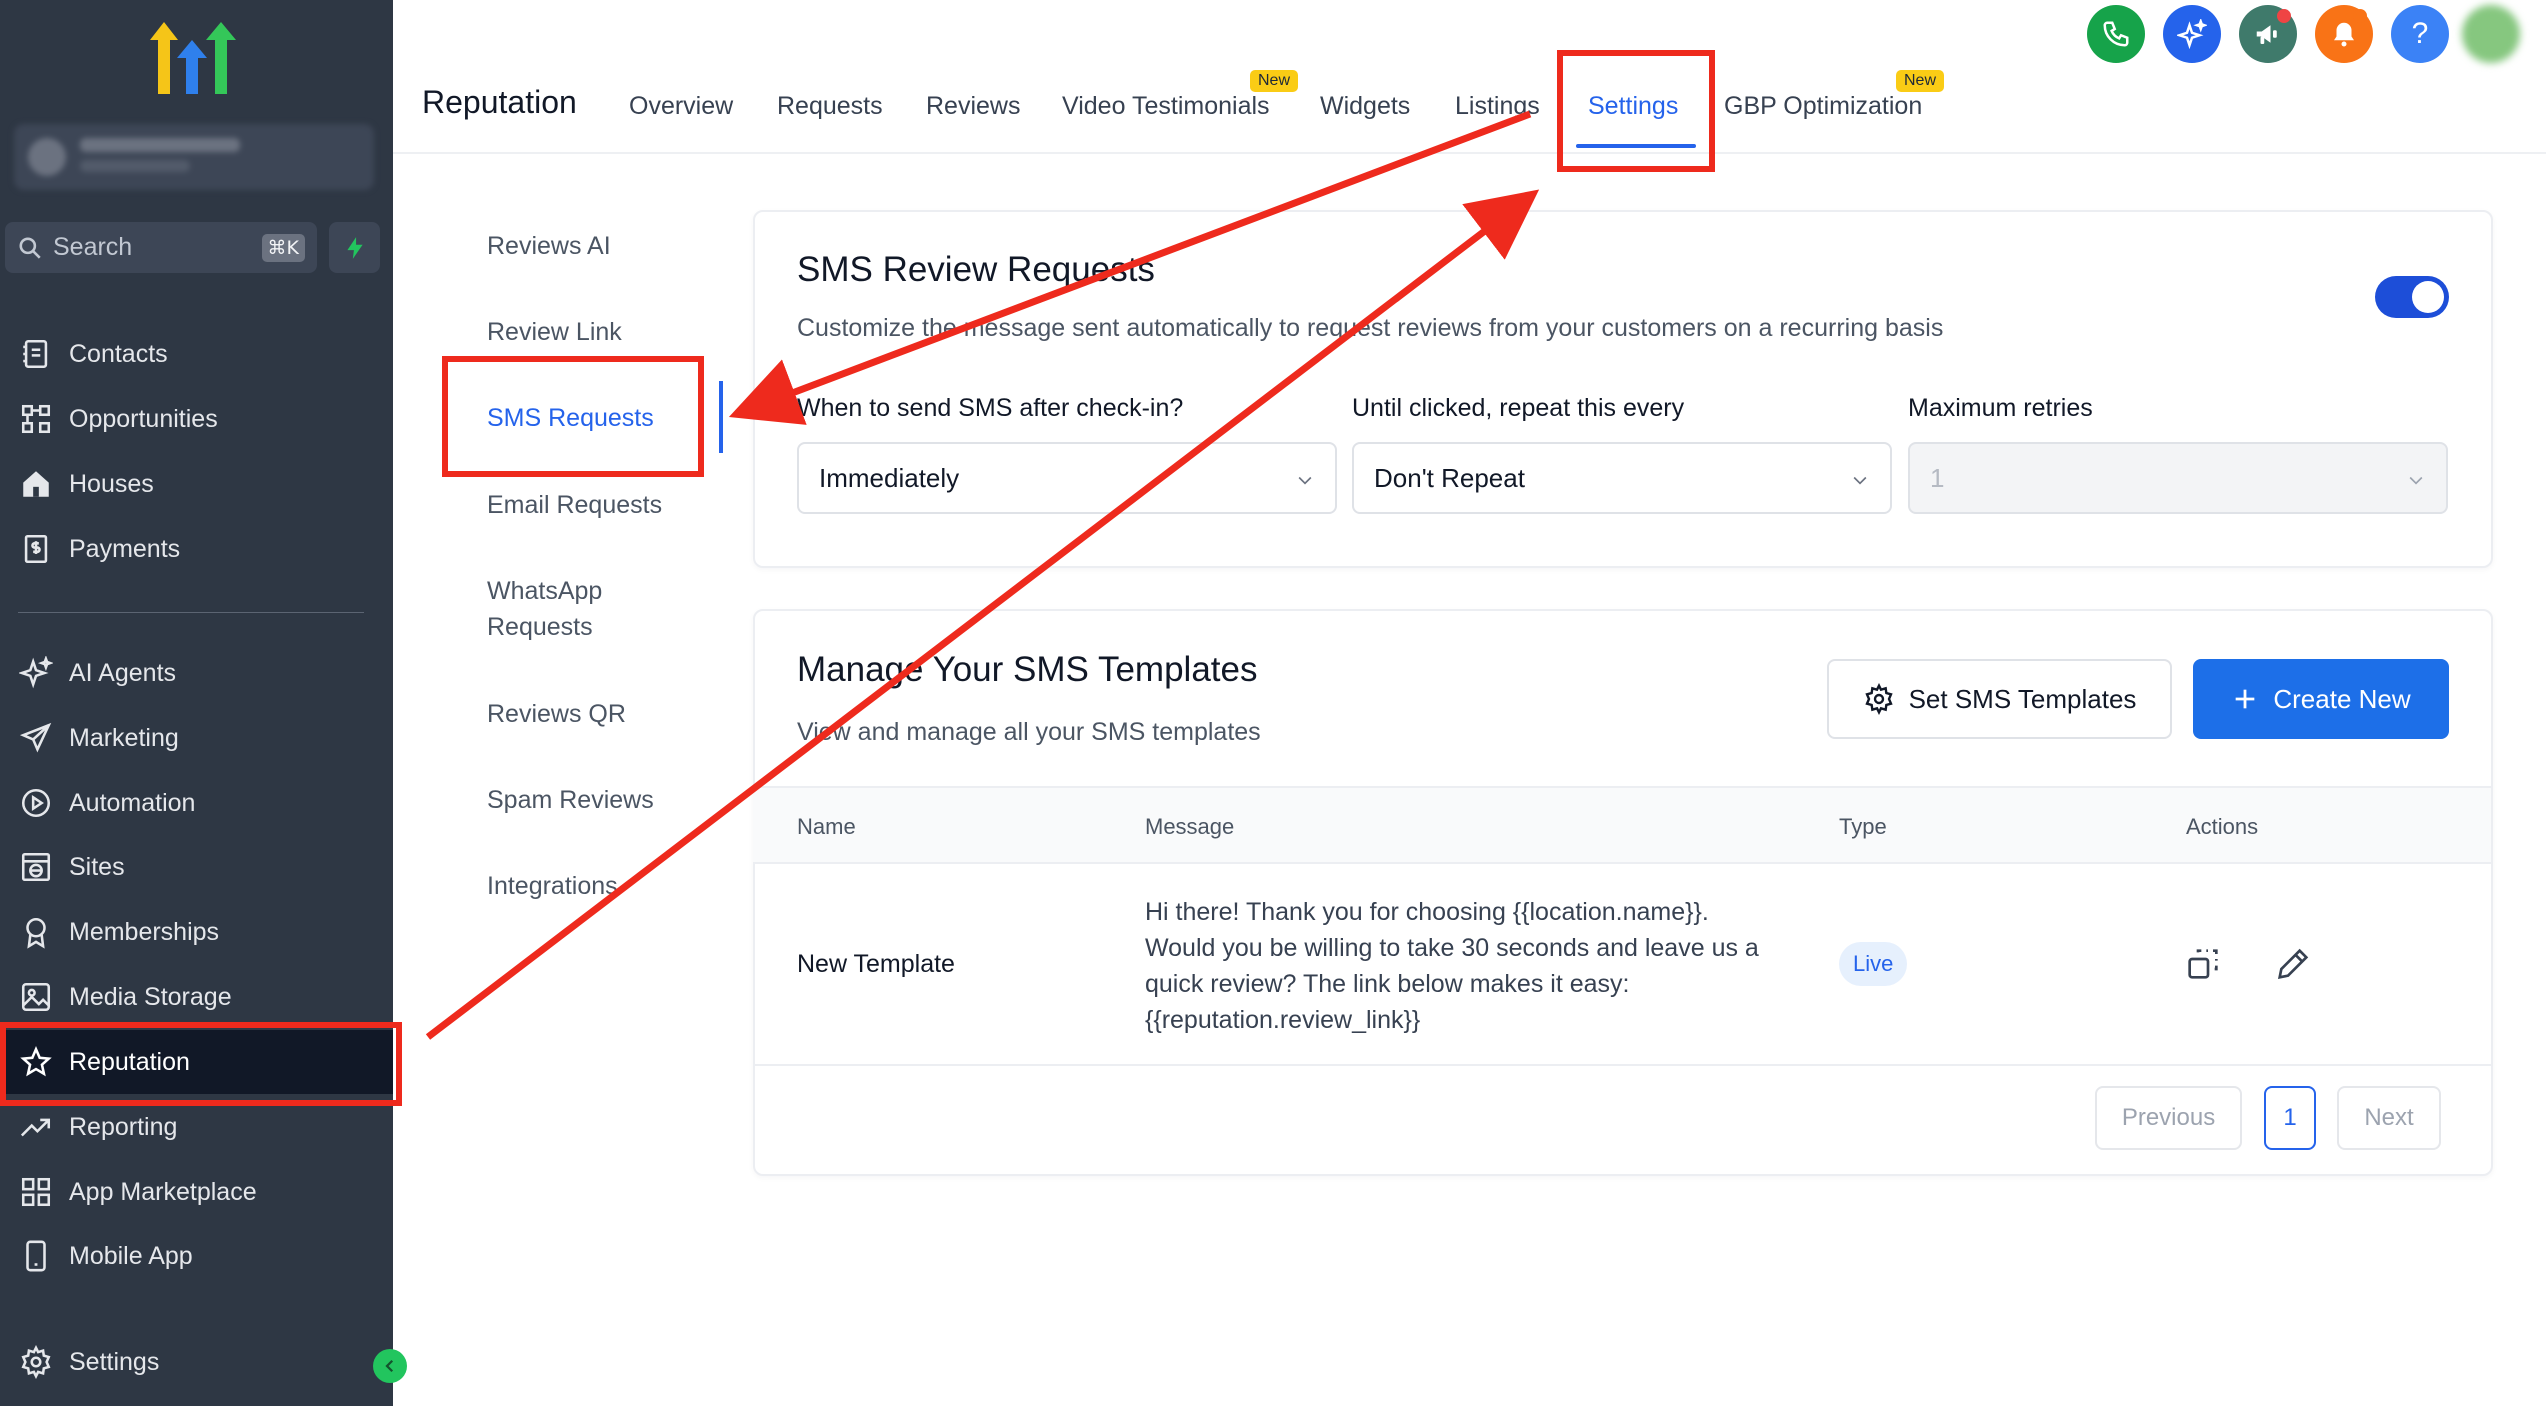  I want to click on create-new-template-button: Create New, so click(2321, 699).